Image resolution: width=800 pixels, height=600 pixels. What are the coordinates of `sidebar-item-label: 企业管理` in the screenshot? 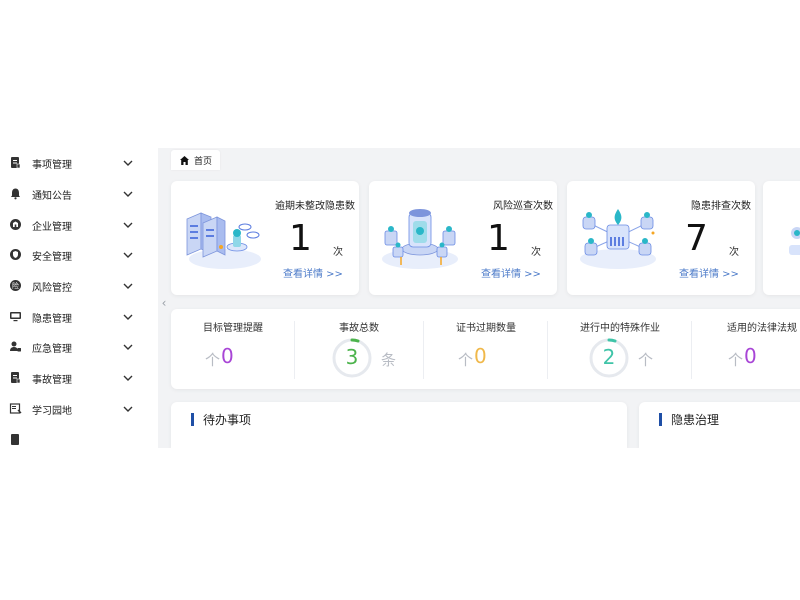 It's located at (52, 227).